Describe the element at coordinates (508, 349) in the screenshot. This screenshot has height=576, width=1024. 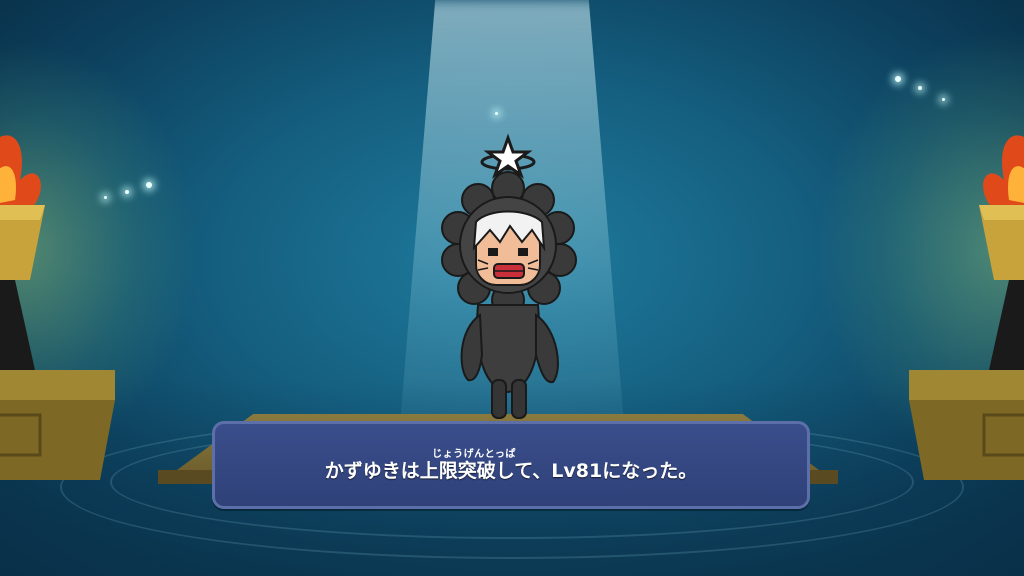
I see `character-body` at that location.